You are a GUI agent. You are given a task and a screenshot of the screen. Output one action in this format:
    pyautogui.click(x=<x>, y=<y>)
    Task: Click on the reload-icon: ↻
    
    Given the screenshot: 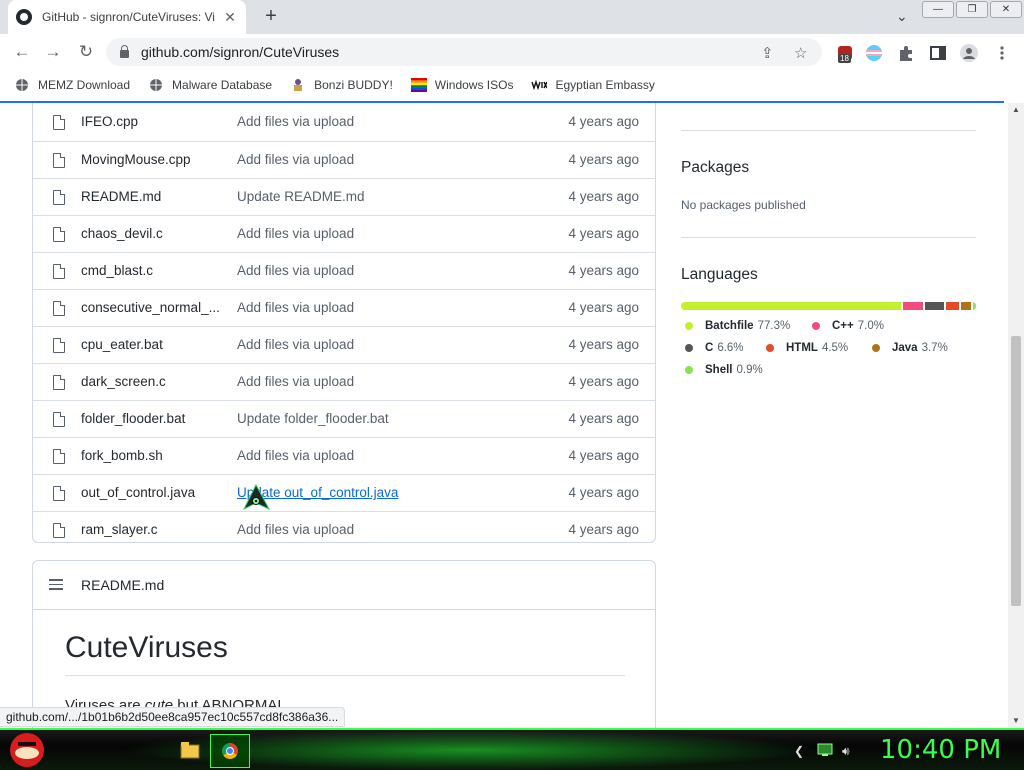 What is the action you would take?
    pyautogui.click(x=86, y=51)
    